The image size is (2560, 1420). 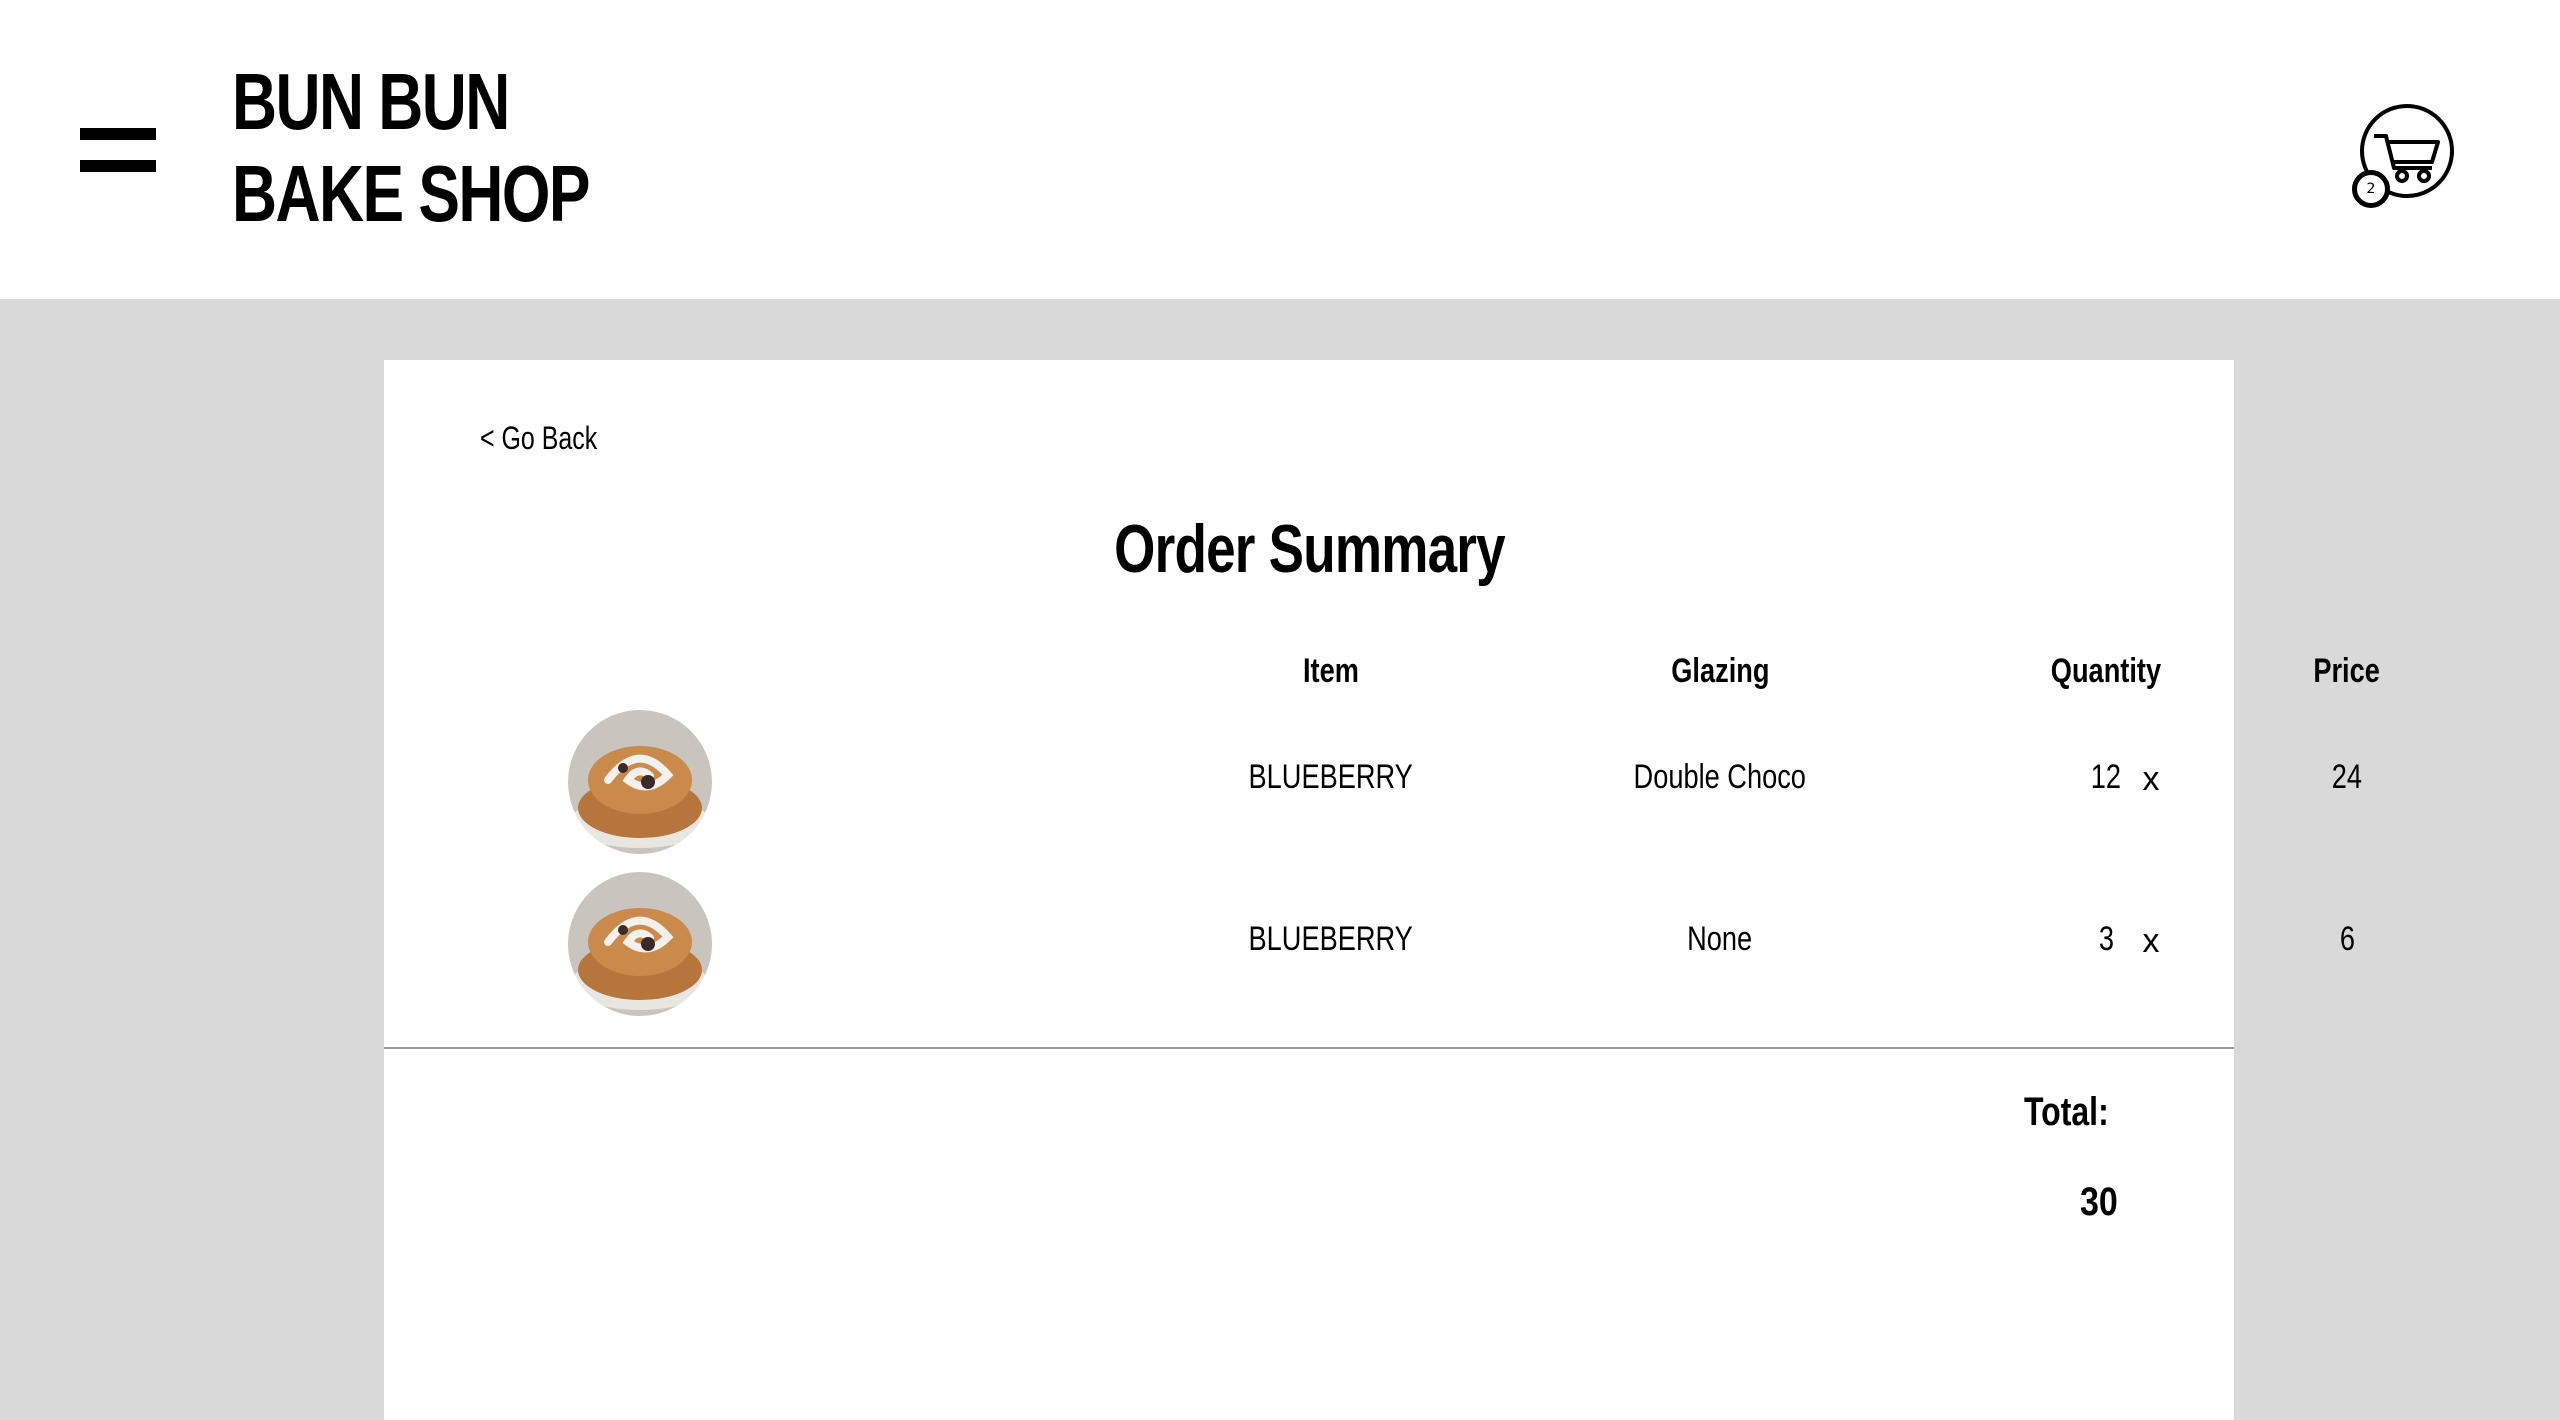 I want to click on header-glazing: Glazing, so click(x=1720, y=671).